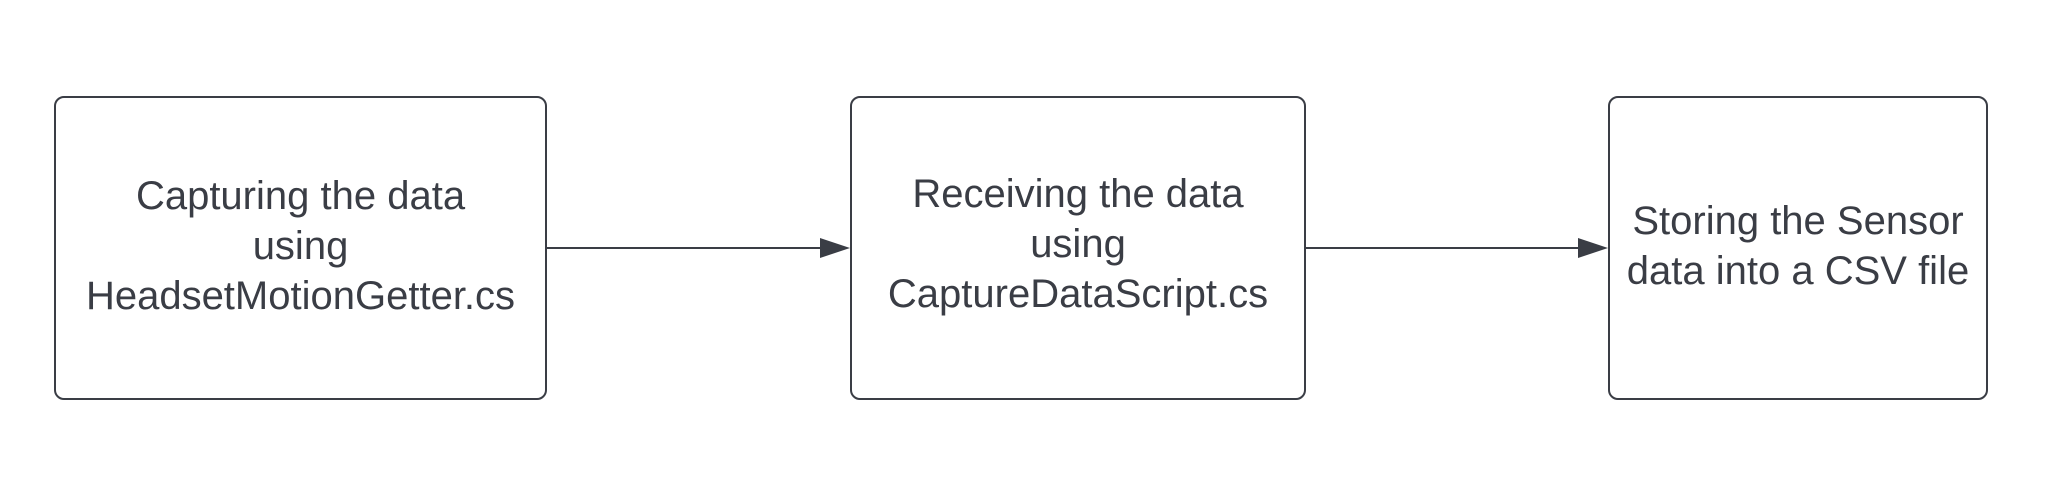  Describe the element at coordinates (1078, 294) in the screenshot. I see `node-label-line: CaptureDataScript.cs` at that location.